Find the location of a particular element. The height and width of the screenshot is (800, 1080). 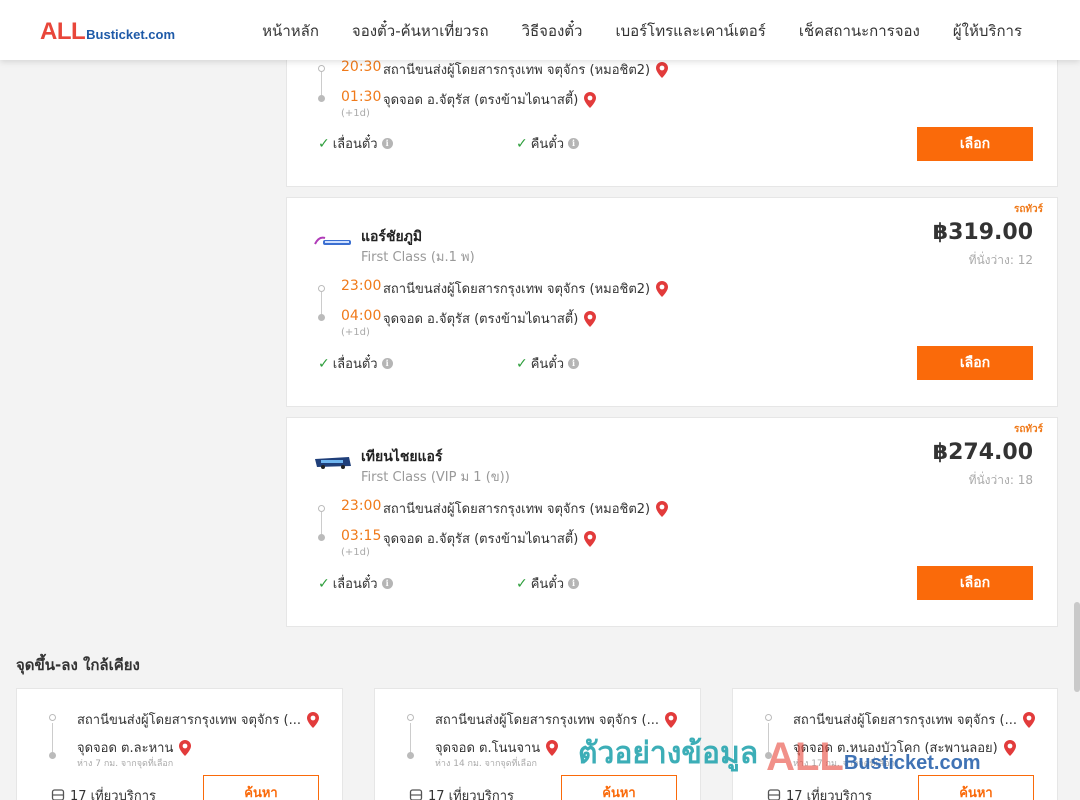

nearby-trip-count: 17 เที่ยวบริการ is located at coordinates (819, 792).